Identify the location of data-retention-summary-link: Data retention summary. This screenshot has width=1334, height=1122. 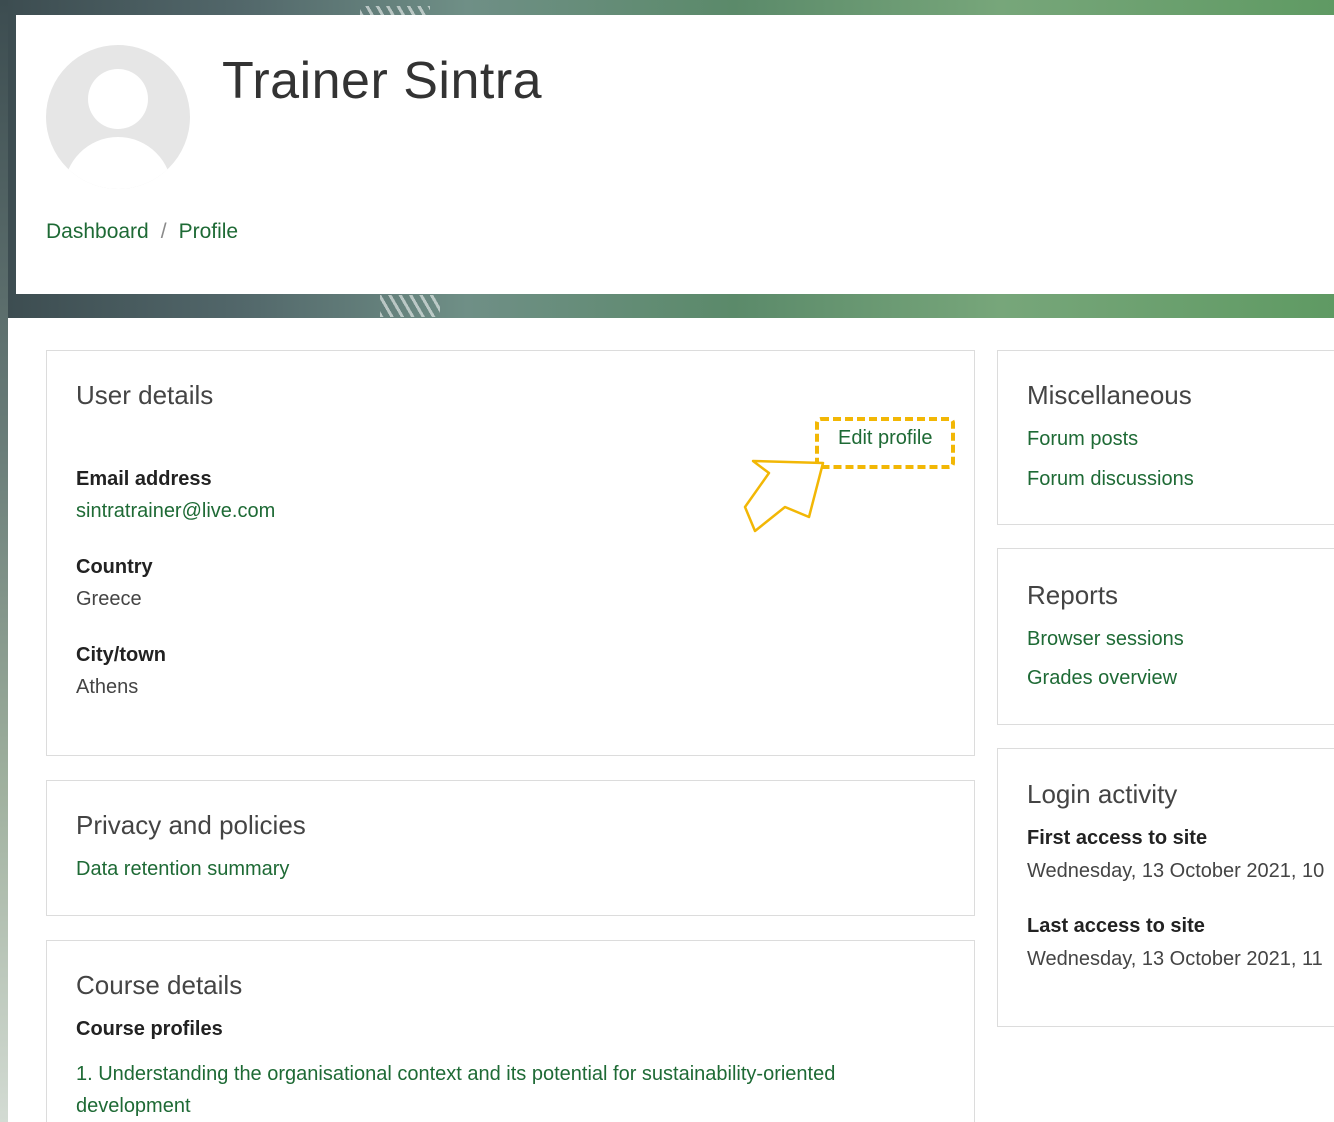
(182, 869).